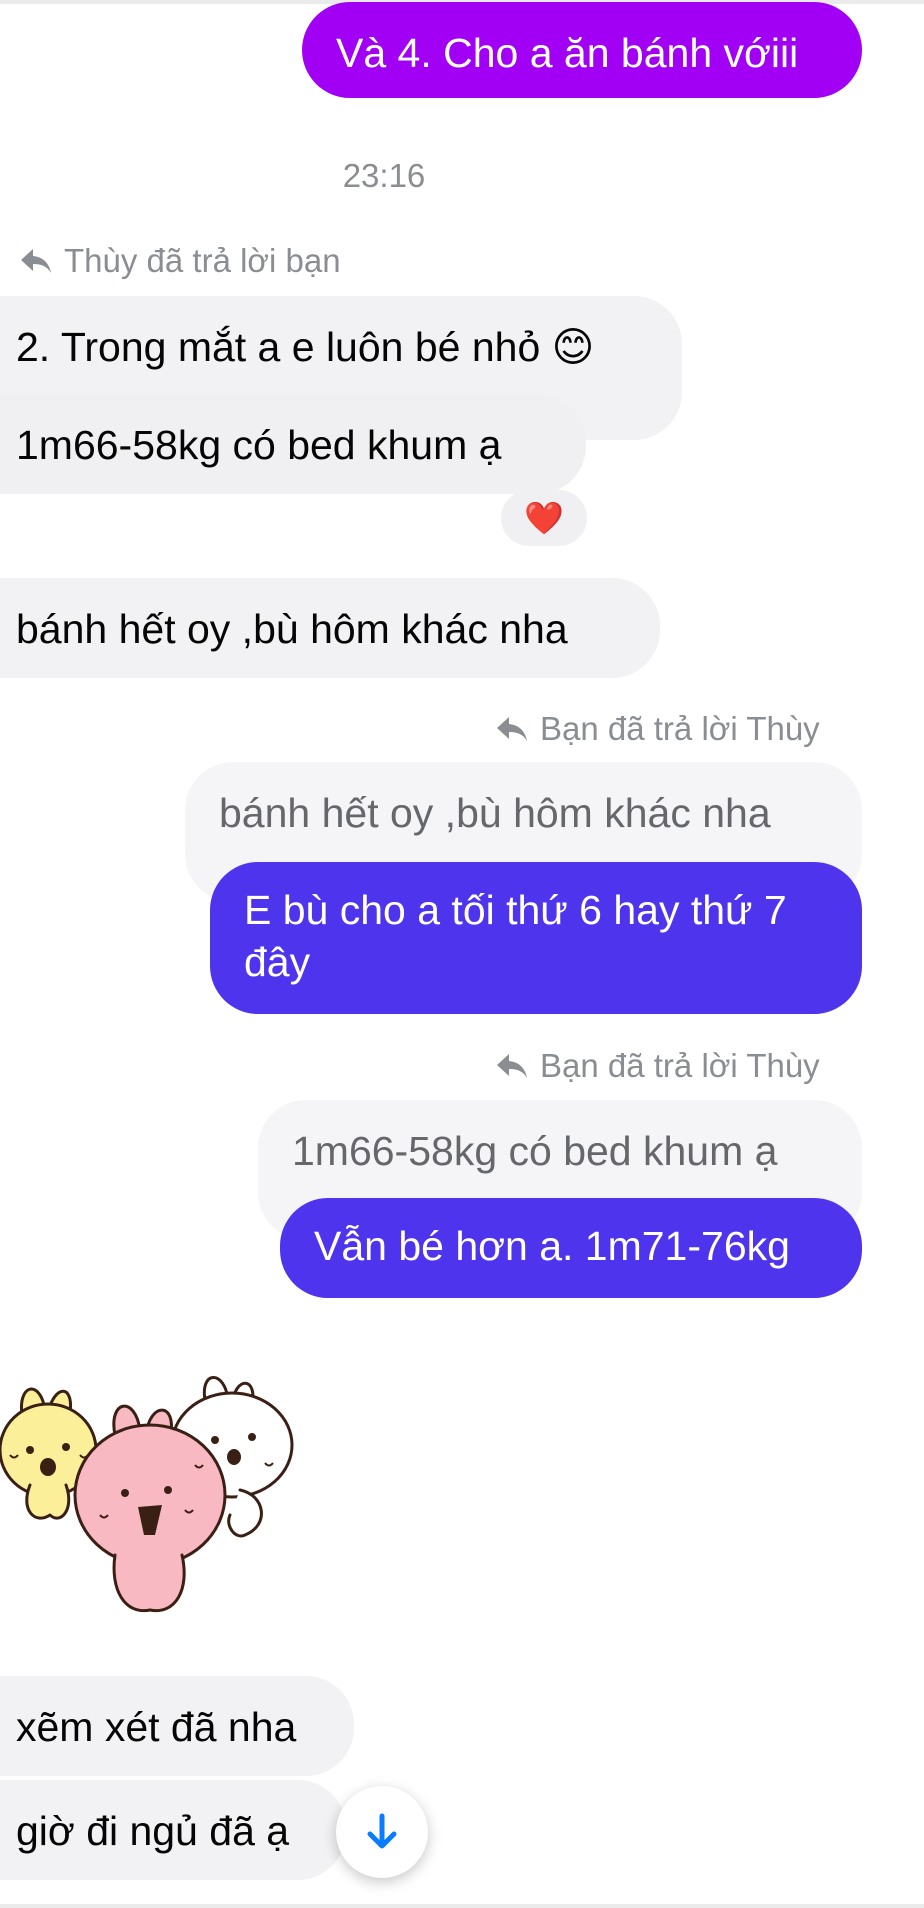  I want to click on bottom-edge, so click(462, 1906).